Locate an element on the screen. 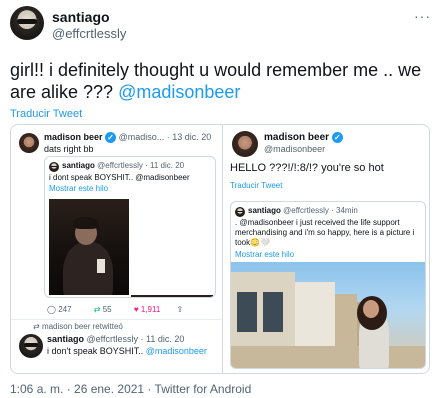 This screenshot has height=398, width=440. show-thread-link: Mostrar este hilo is located at coordinates (78, 188).